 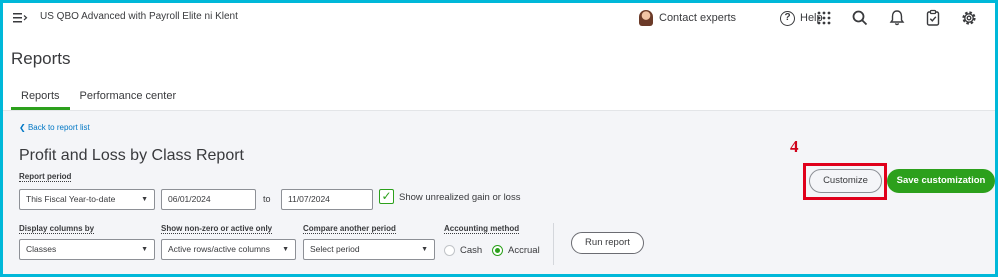 What do you see at coordinates (45, 177) in the screenshot?
I see `report-period-label: Report period` at bounding box center [45, 177].